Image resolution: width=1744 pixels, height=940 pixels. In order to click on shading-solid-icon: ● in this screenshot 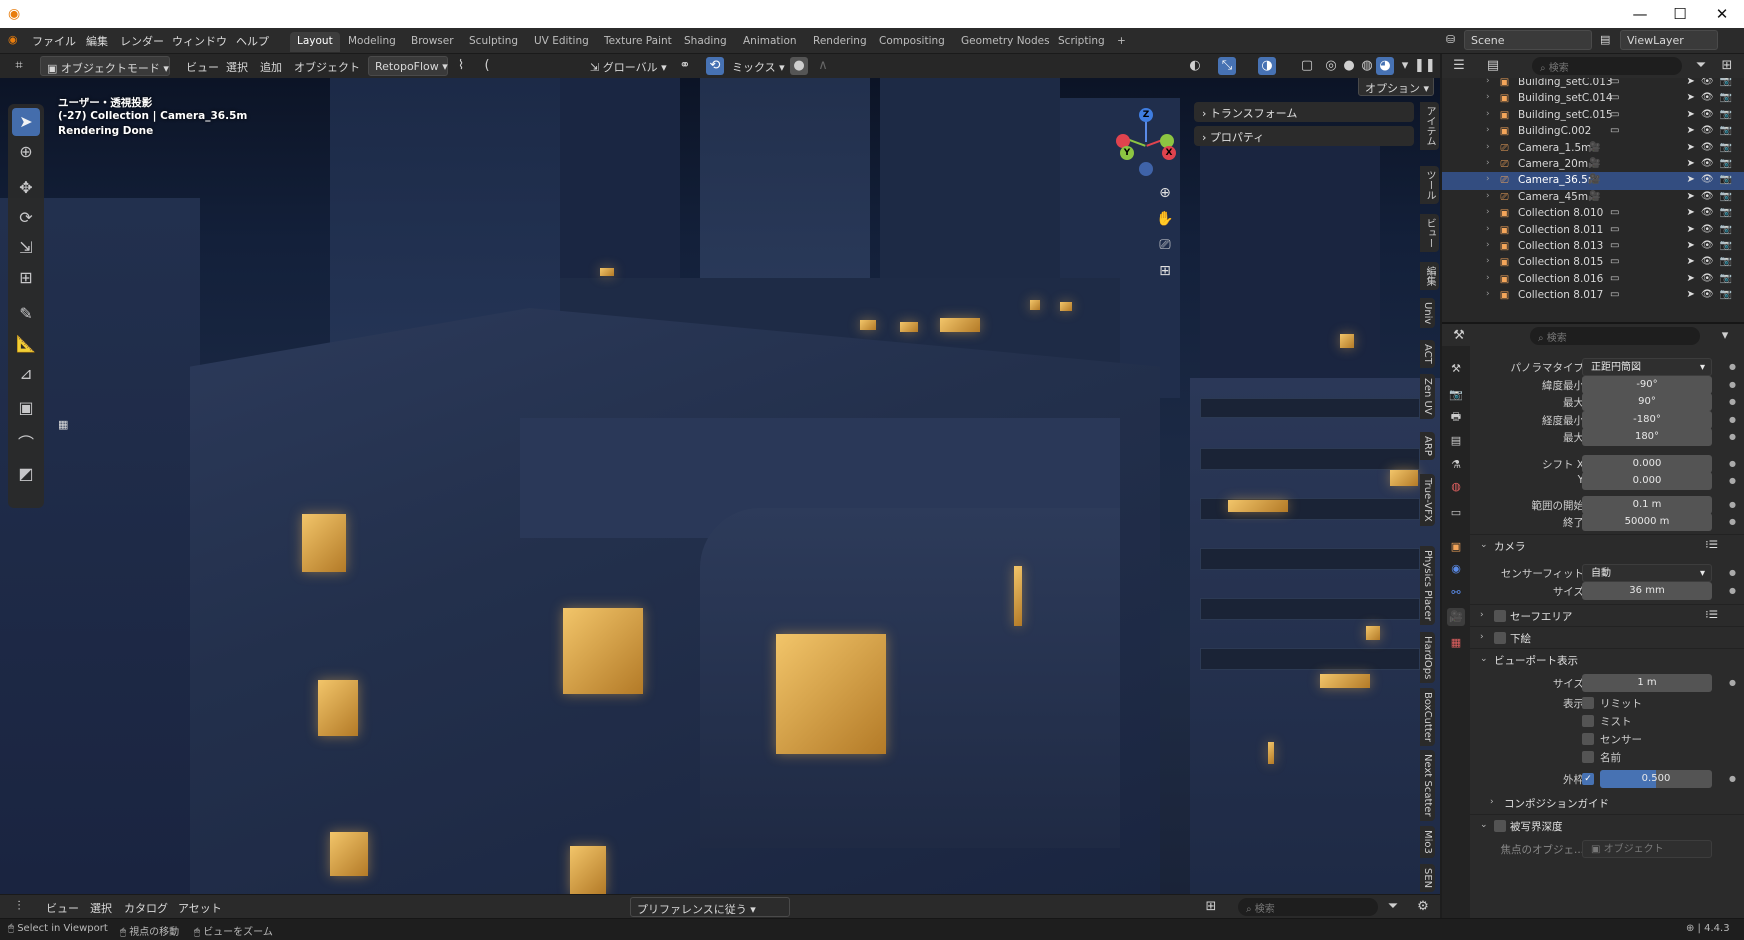, I will do `click(1349, 66)`.